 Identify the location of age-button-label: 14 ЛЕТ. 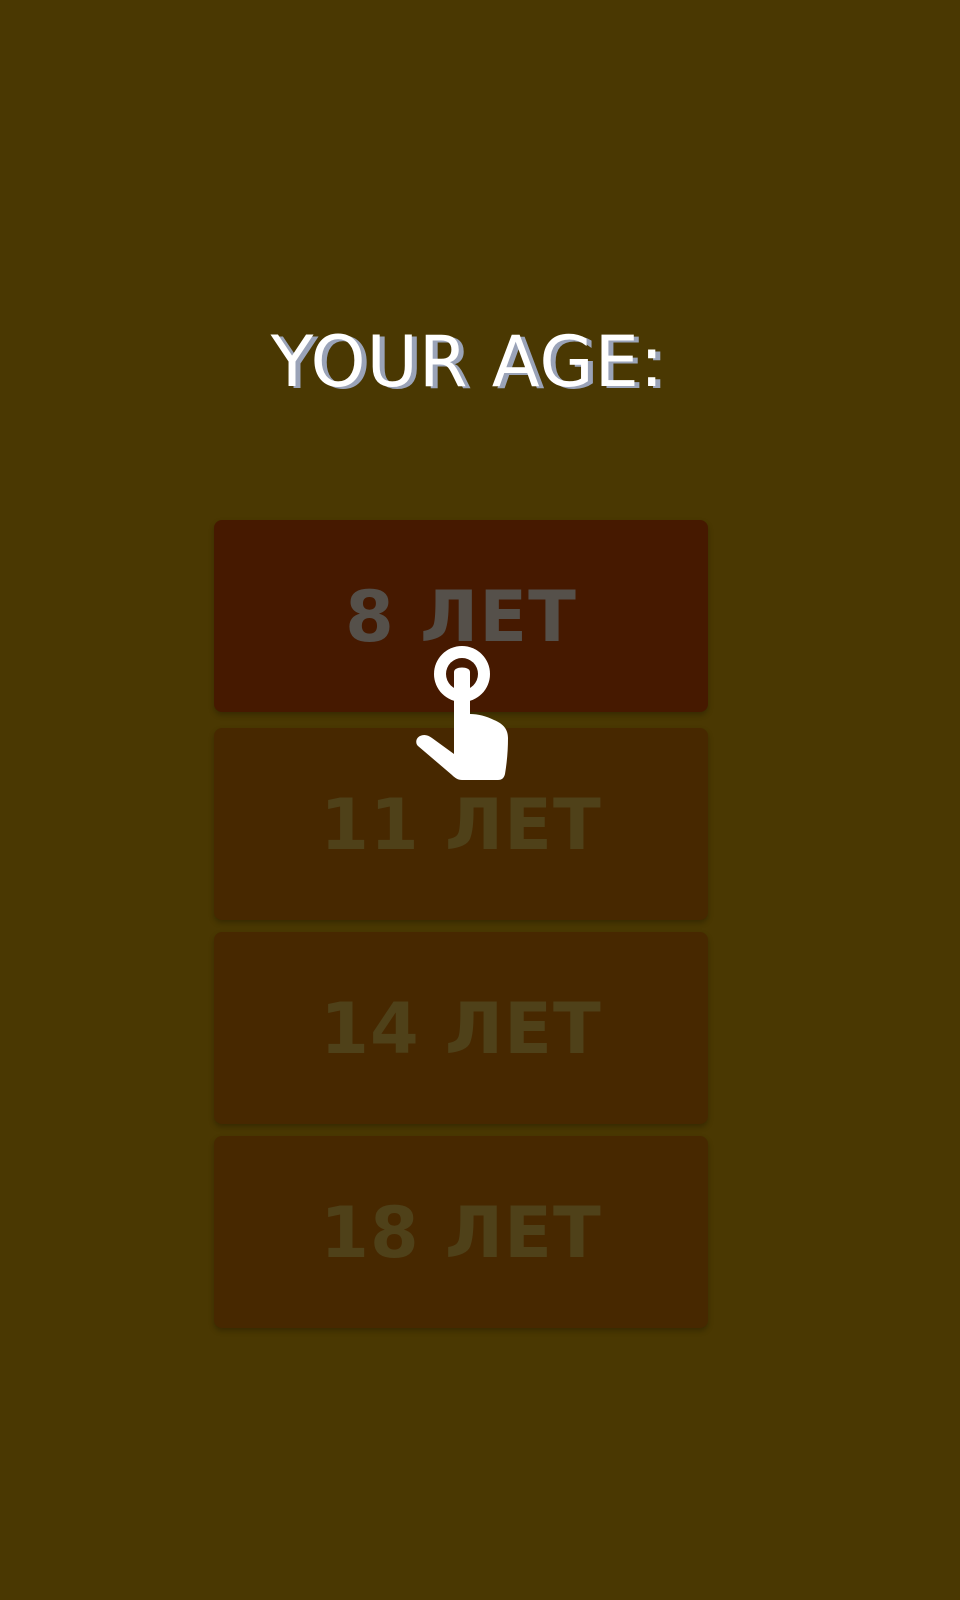
(461, 1029).